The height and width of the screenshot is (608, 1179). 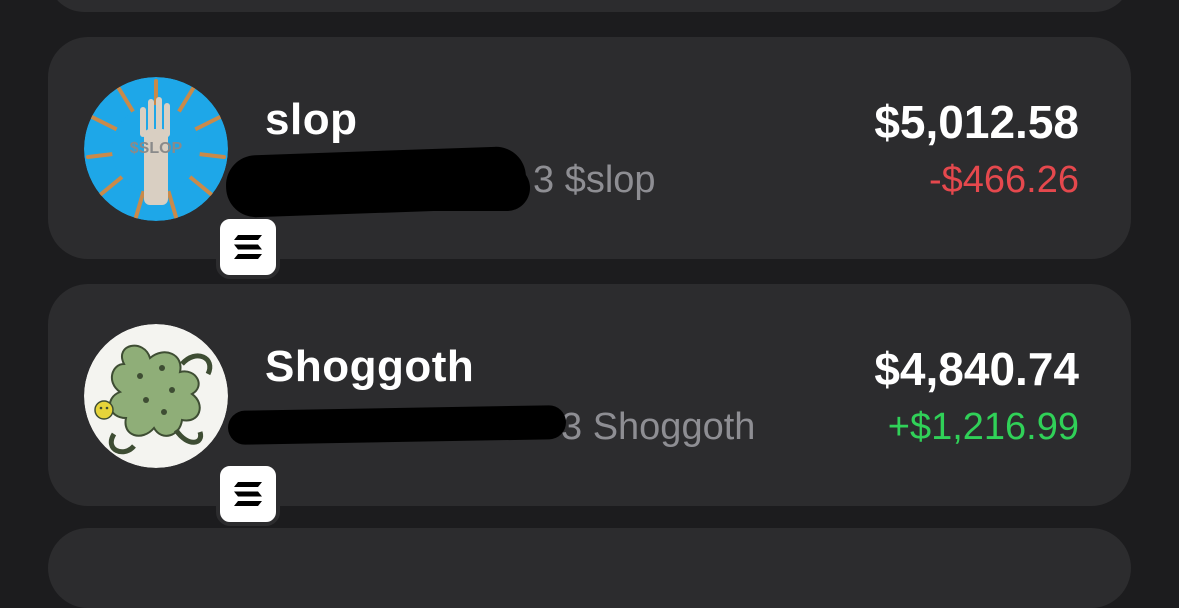 I want to click on asset-name: Shoggoth, so click(x=370, y=366).